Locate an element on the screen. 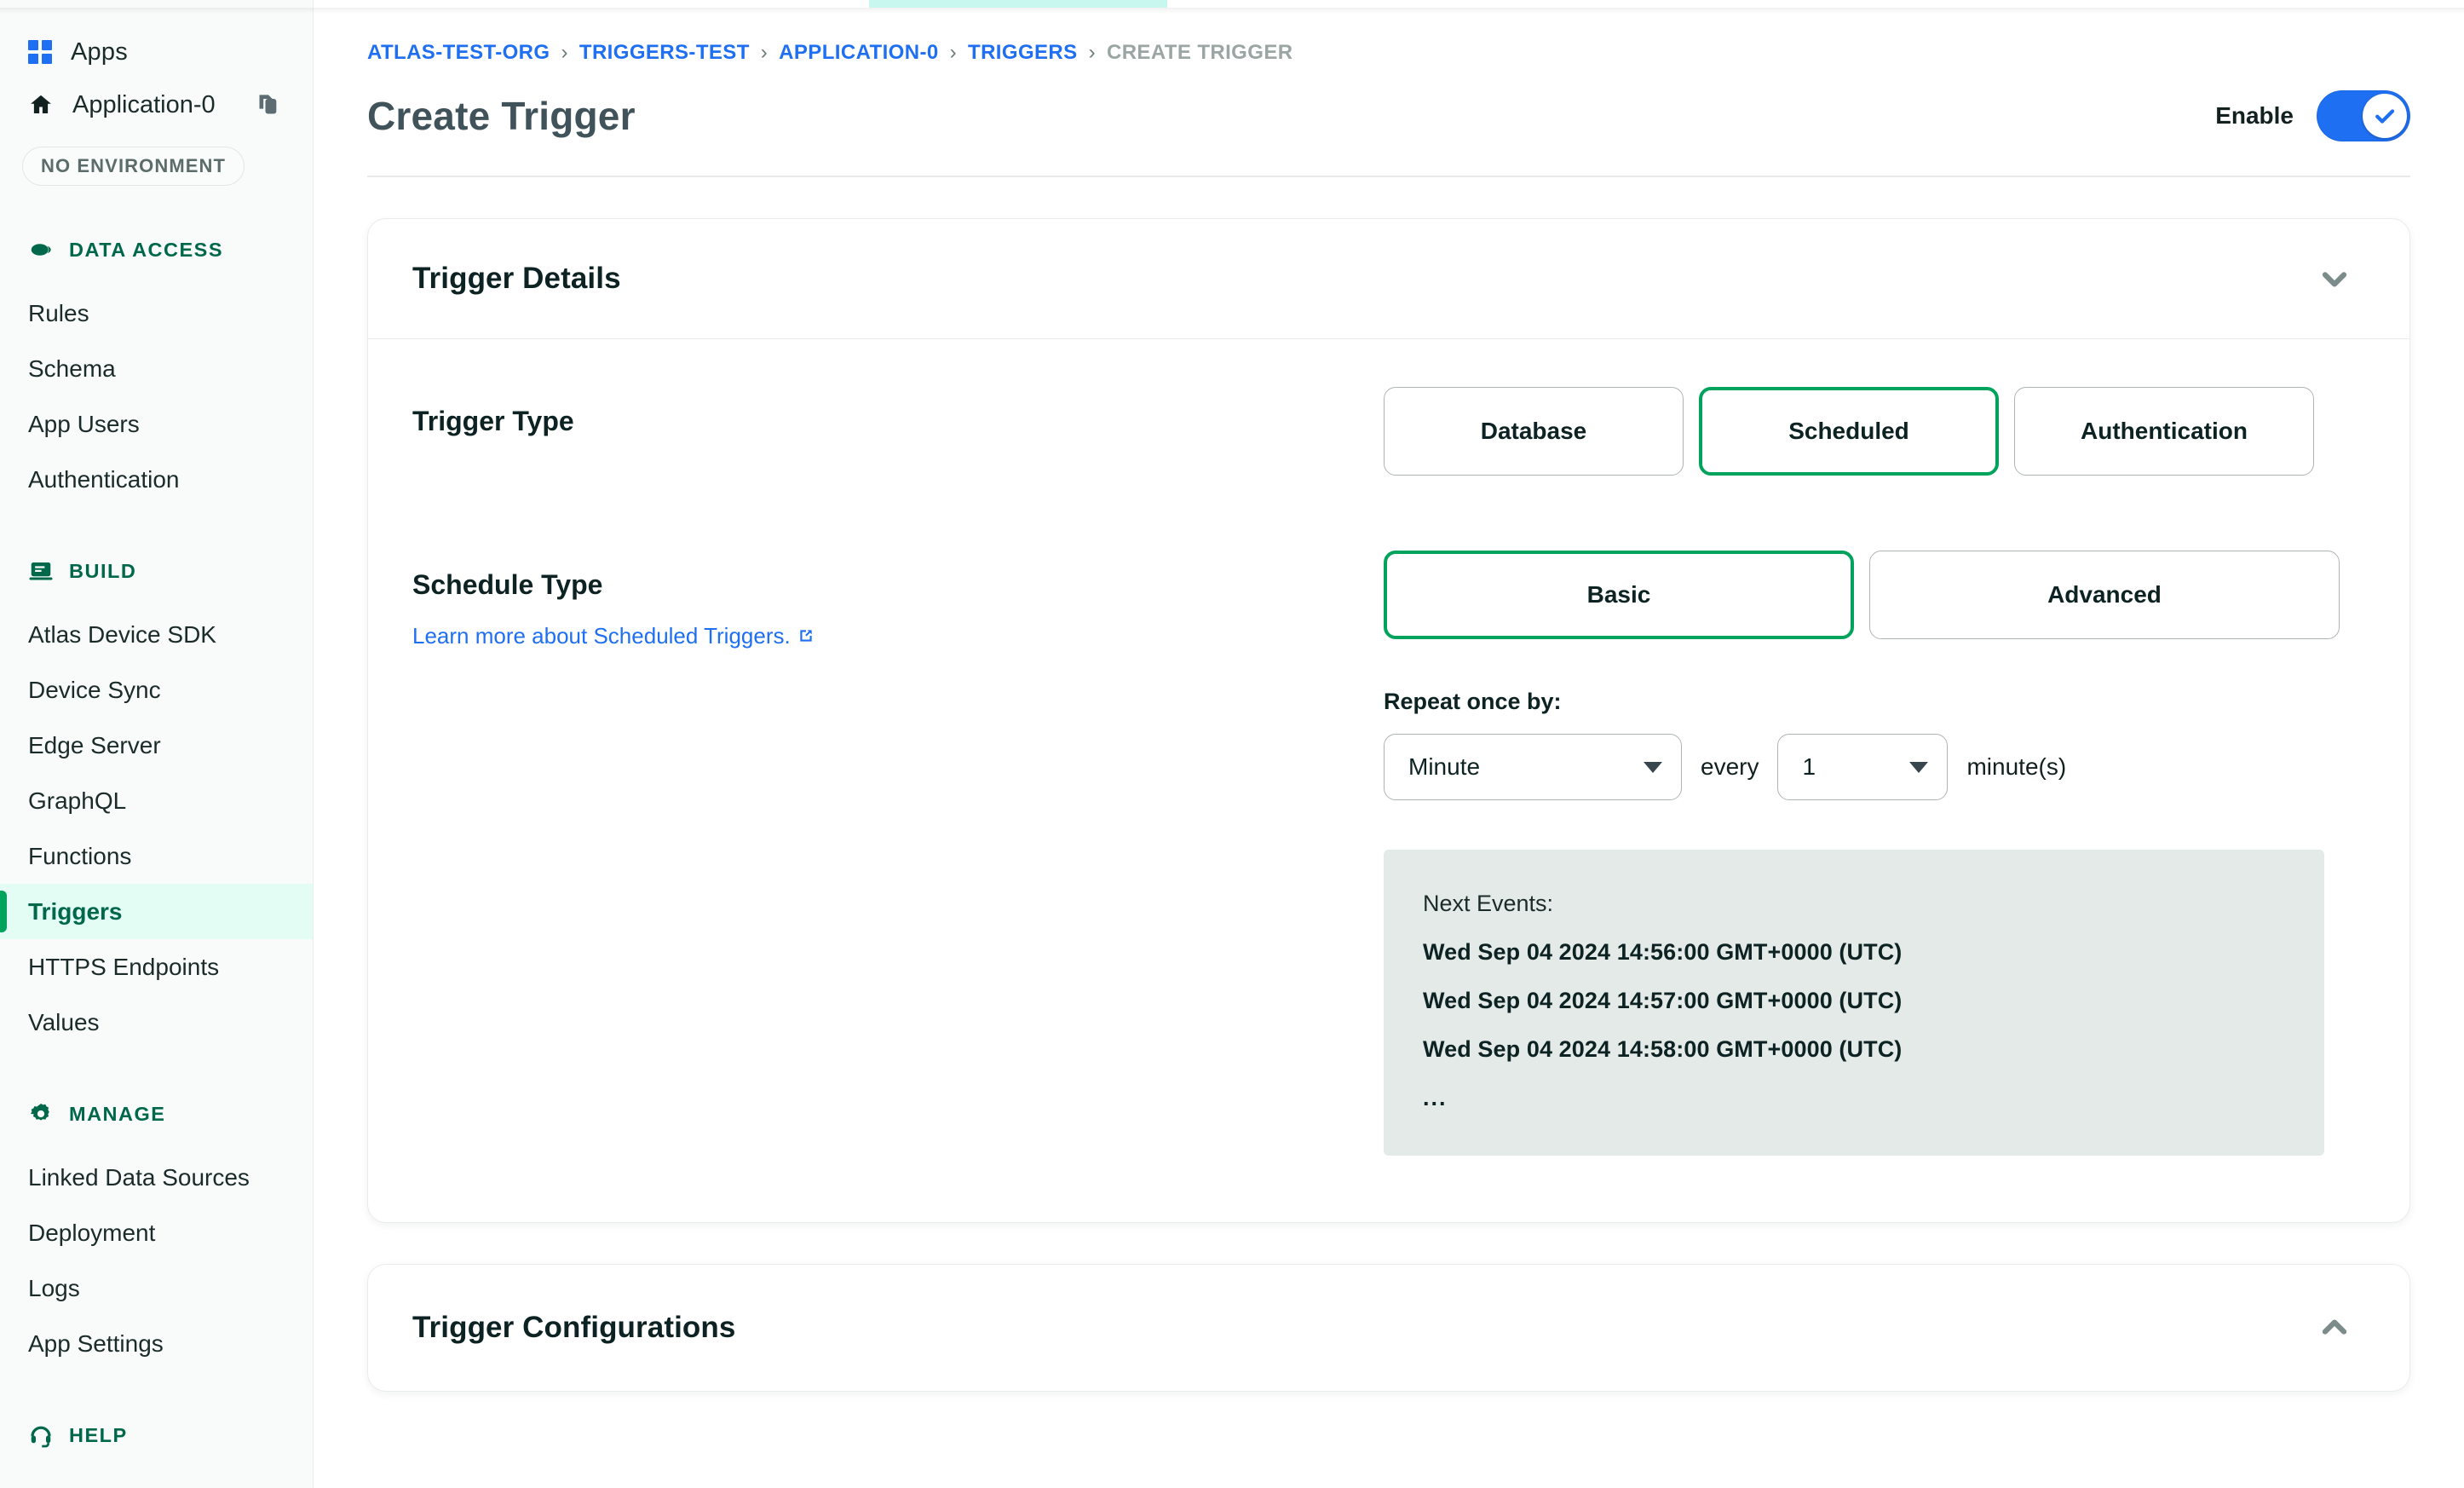  schedule-type-option-basic: Basic is located at coordinates (1619, 595).